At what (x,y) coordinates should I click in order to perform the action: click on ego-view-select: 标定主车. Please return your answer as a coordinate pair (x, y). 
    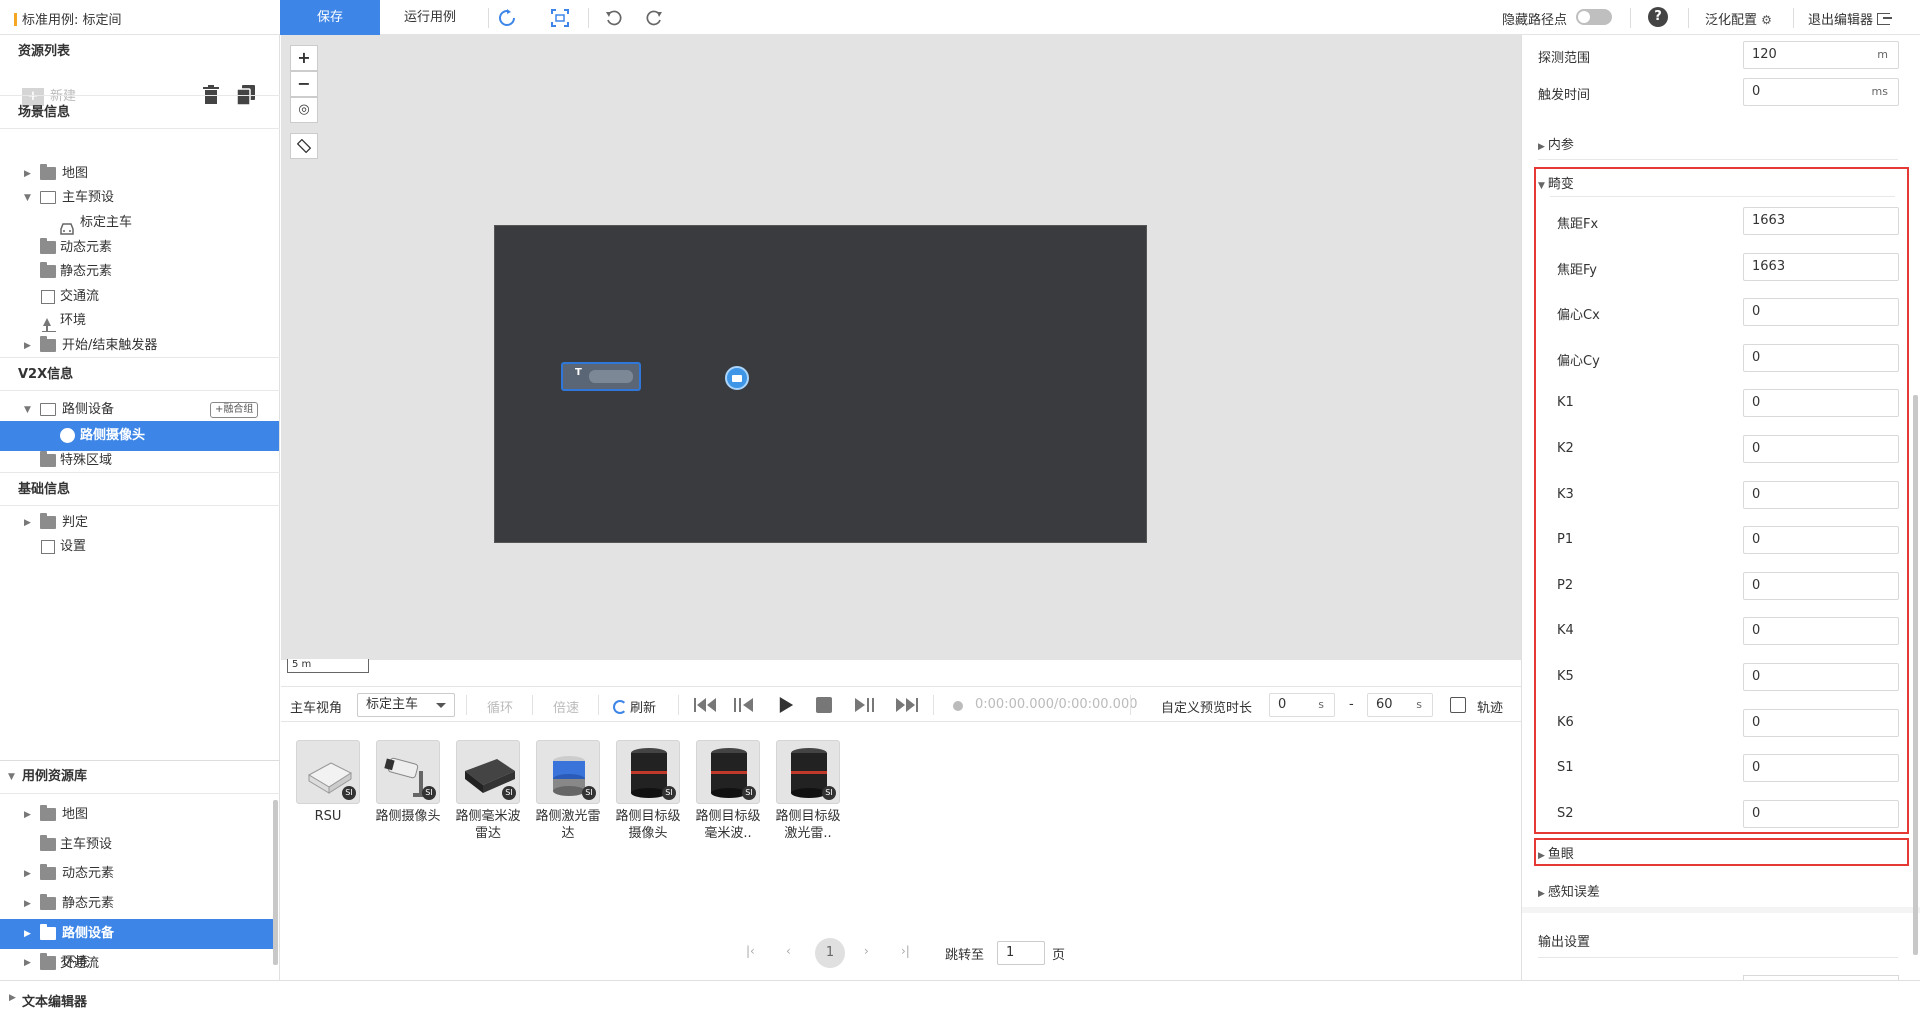
    Looking at the image, I should click on (406, 705).